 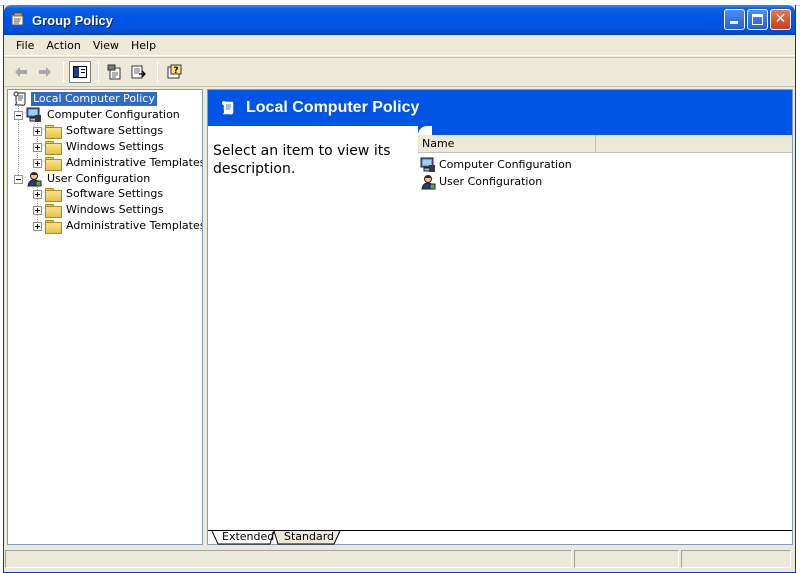 What do you see at coordinates (18, 20) in the screenshot?
I see `group-policy-app-icon` at bounding box center [18, 20].